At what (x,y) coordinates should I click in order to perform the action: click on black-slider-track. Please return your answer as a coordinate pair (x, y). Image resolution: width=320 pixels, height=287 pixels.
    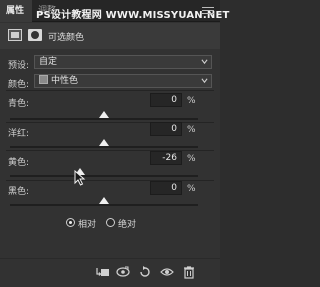
    Looking at the image, I should click on (104, 205).